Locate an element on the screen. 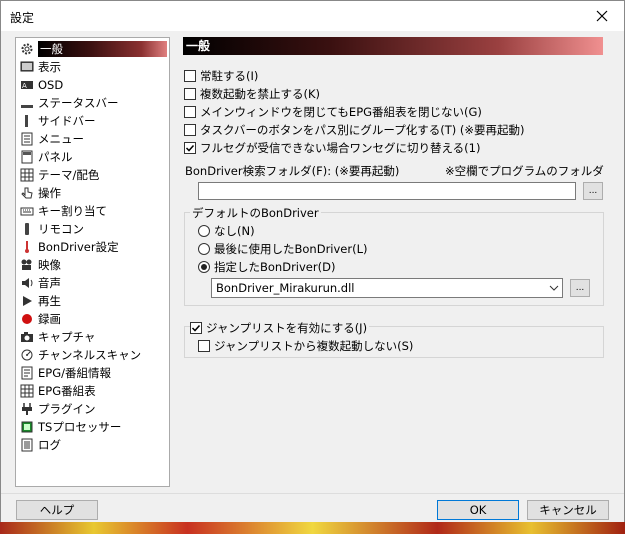 Image resolution: width=625 pixels, height=534 pixels. nav-item-label: サイドバー is located at coordinates (67, 121).